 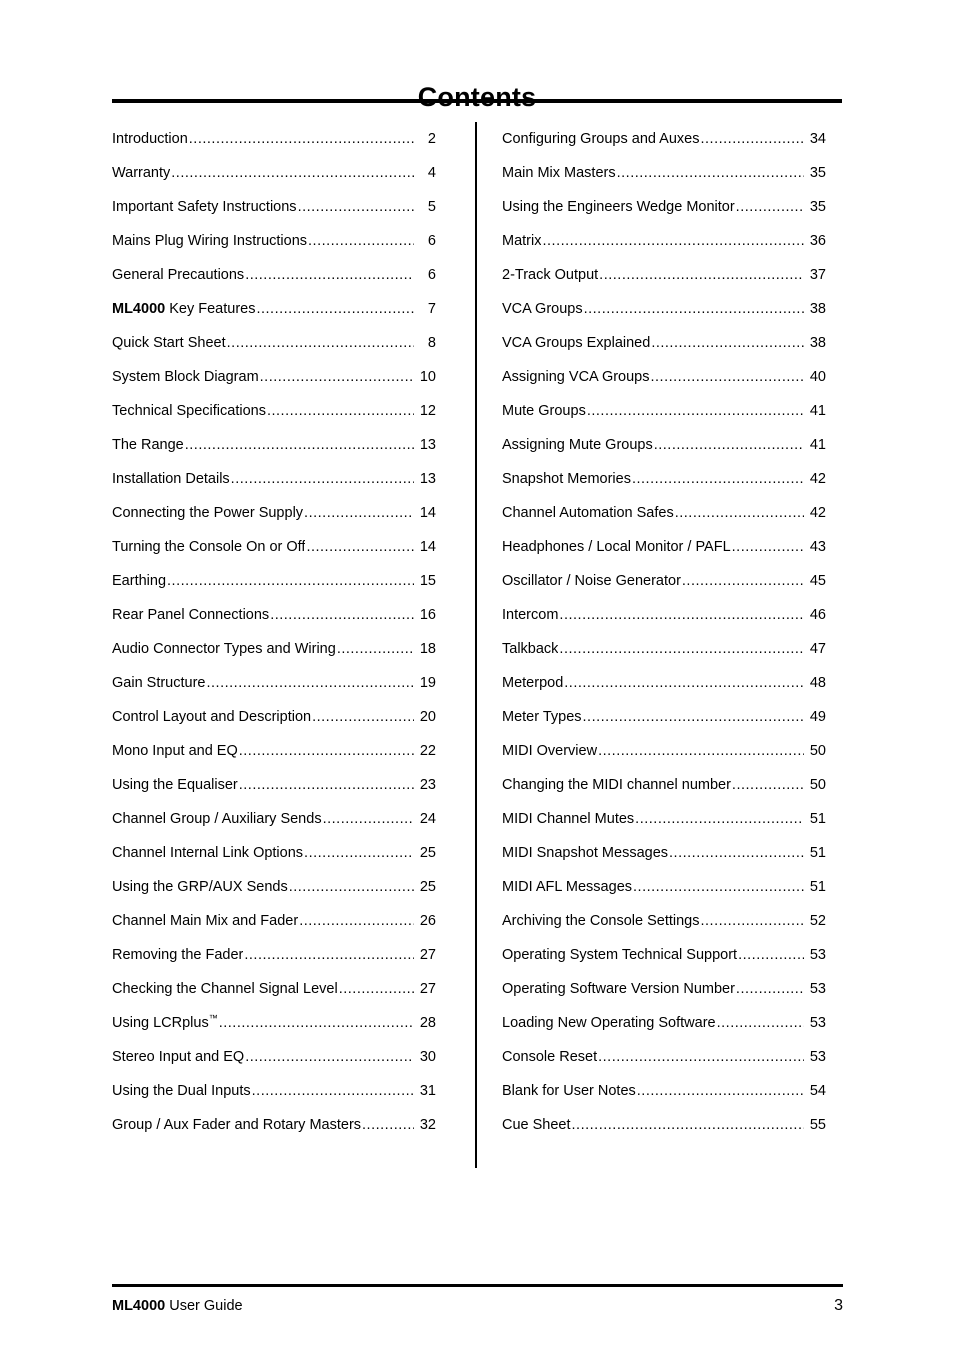 What do you see at coordinates (274, 513) in the screenshot?
I see `toc-entry: Connecting the Power Supply 14` at bounding box center [274, 513].